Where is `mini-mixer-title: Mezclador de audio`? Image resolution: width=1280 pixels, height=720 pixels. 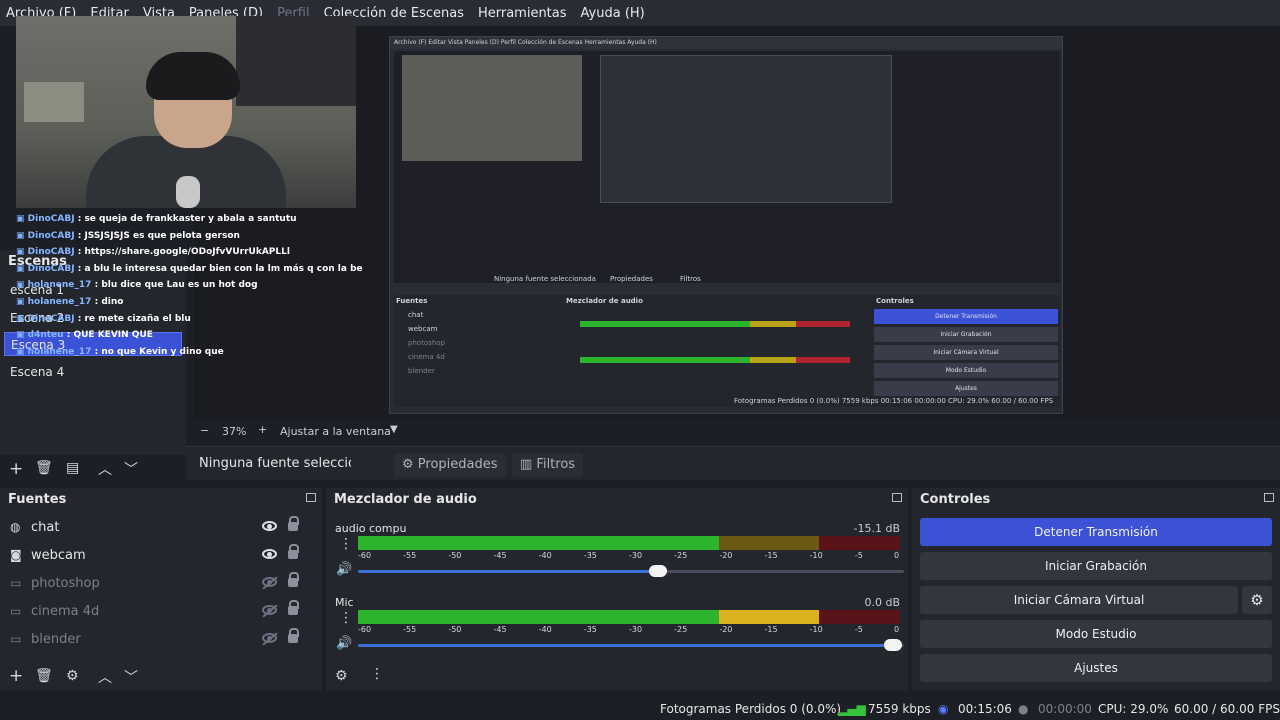 mini-mixer-title: Mezclador de audio is located at coordinates (604, 301).